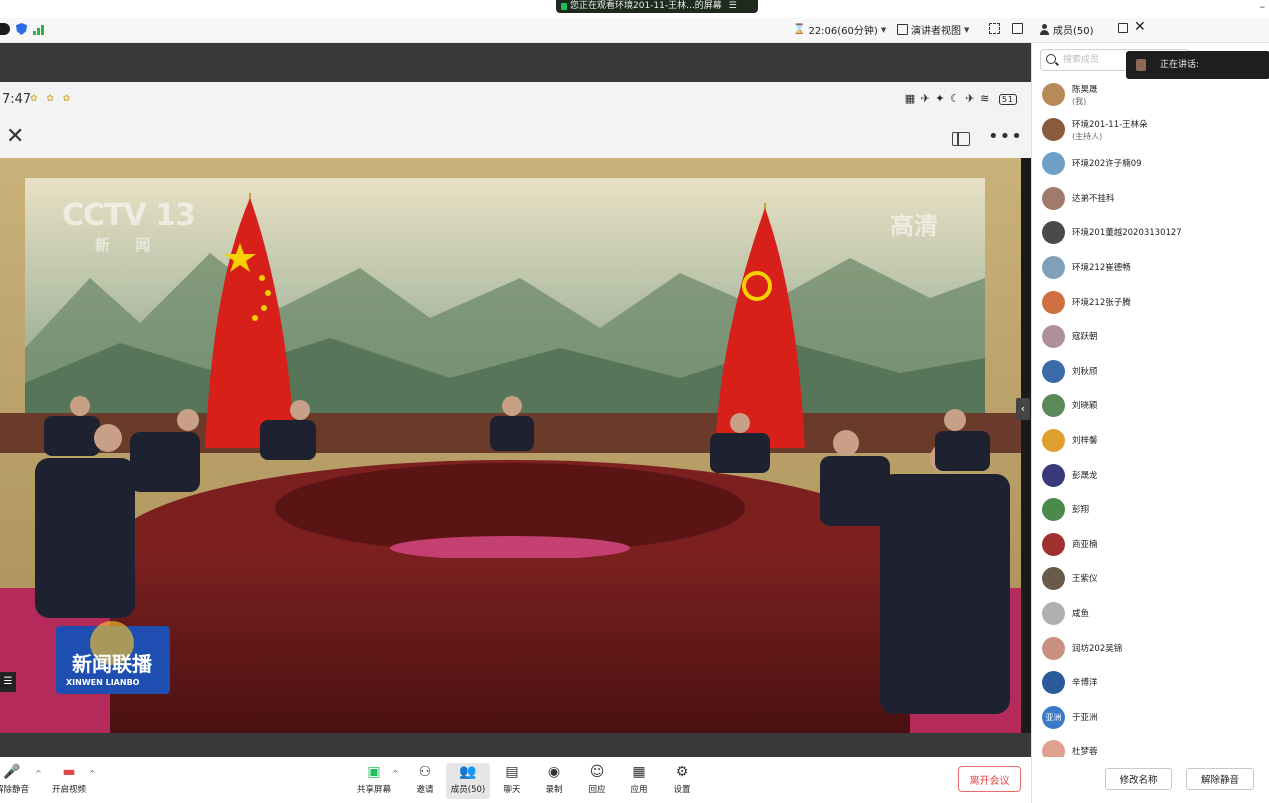  What do you see at coordinates (92, 773) in the screenshot?
I see `video-options-caret: ^` at bounding box center [92, 773].